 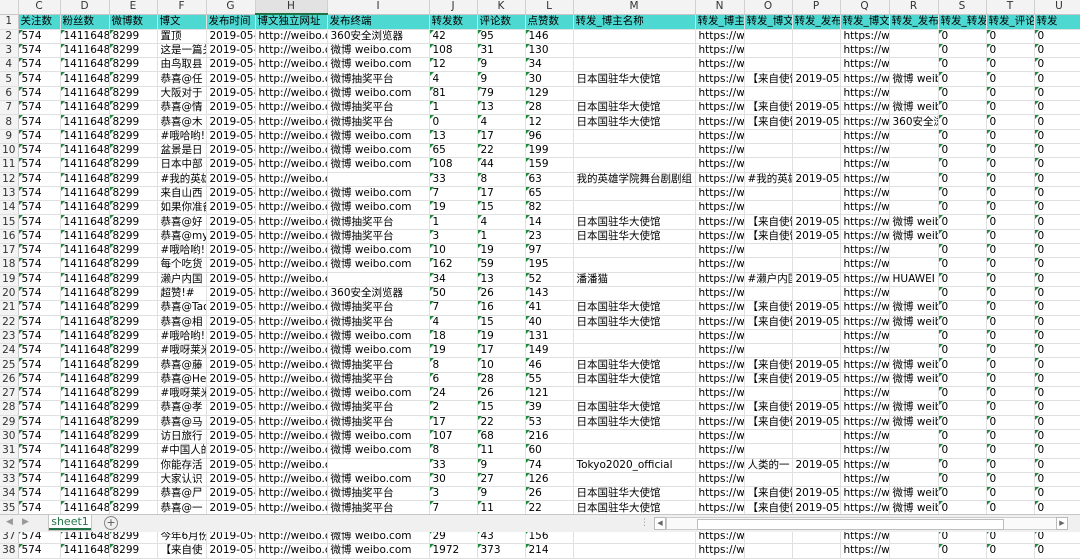 I want to click on table-cell: 46, so click(x=549, y=365).